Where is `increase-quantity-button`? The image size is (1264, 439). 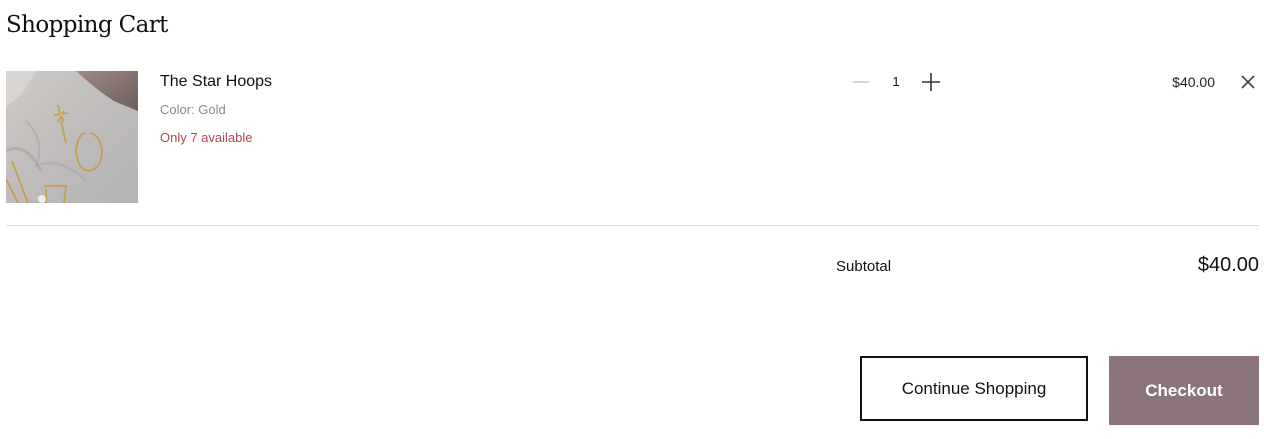
increase-quantity-button is located at coordinates (931, 82).